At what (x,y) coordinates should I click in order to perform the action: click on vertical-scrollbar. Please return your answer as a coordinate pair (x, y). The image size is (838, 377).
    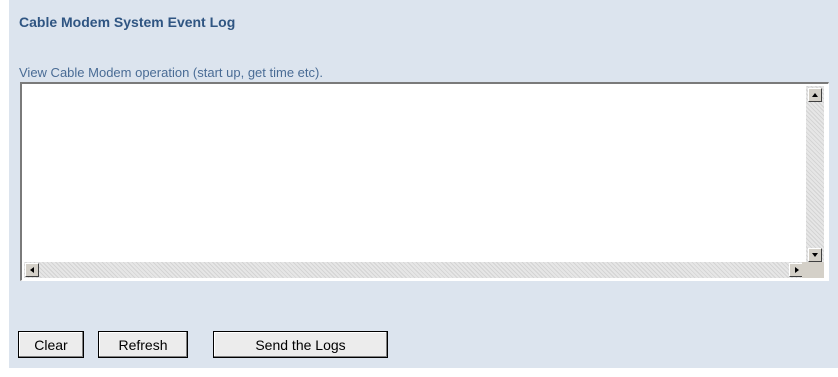
    Looking at the image, I should click on (815, 175).